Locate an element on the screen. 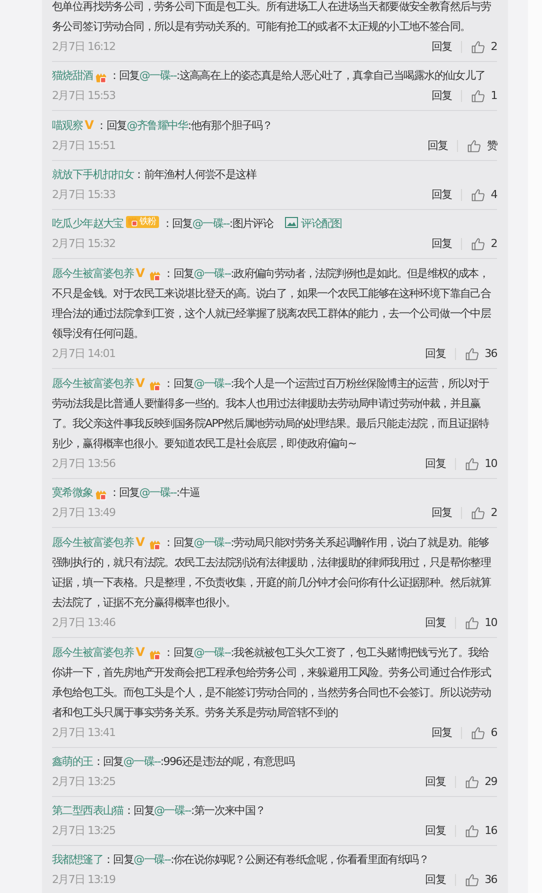 This screenshot has width=542, height=893. comment-text: 鑫萌的王：回复@一碟--:996还是违法的呢，有意思吗 is located at coordinates (174, 762).